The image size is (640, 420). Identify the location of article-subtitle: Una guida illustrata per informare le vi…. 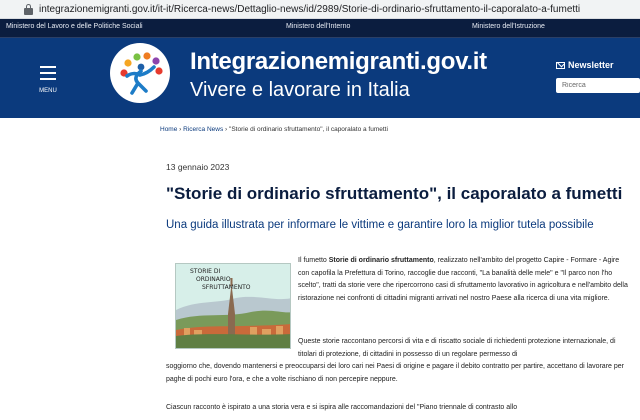
(380, 225).